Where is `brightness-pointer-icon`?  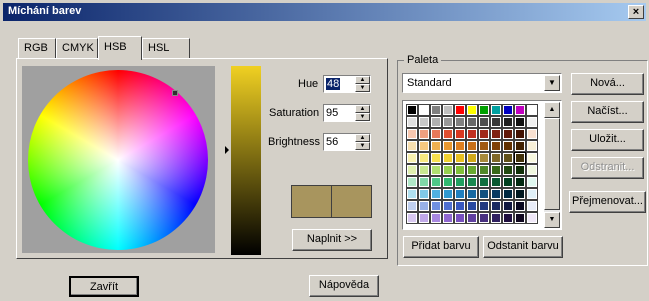
brightness-pointer-icon is located at coordinates (227, 150).